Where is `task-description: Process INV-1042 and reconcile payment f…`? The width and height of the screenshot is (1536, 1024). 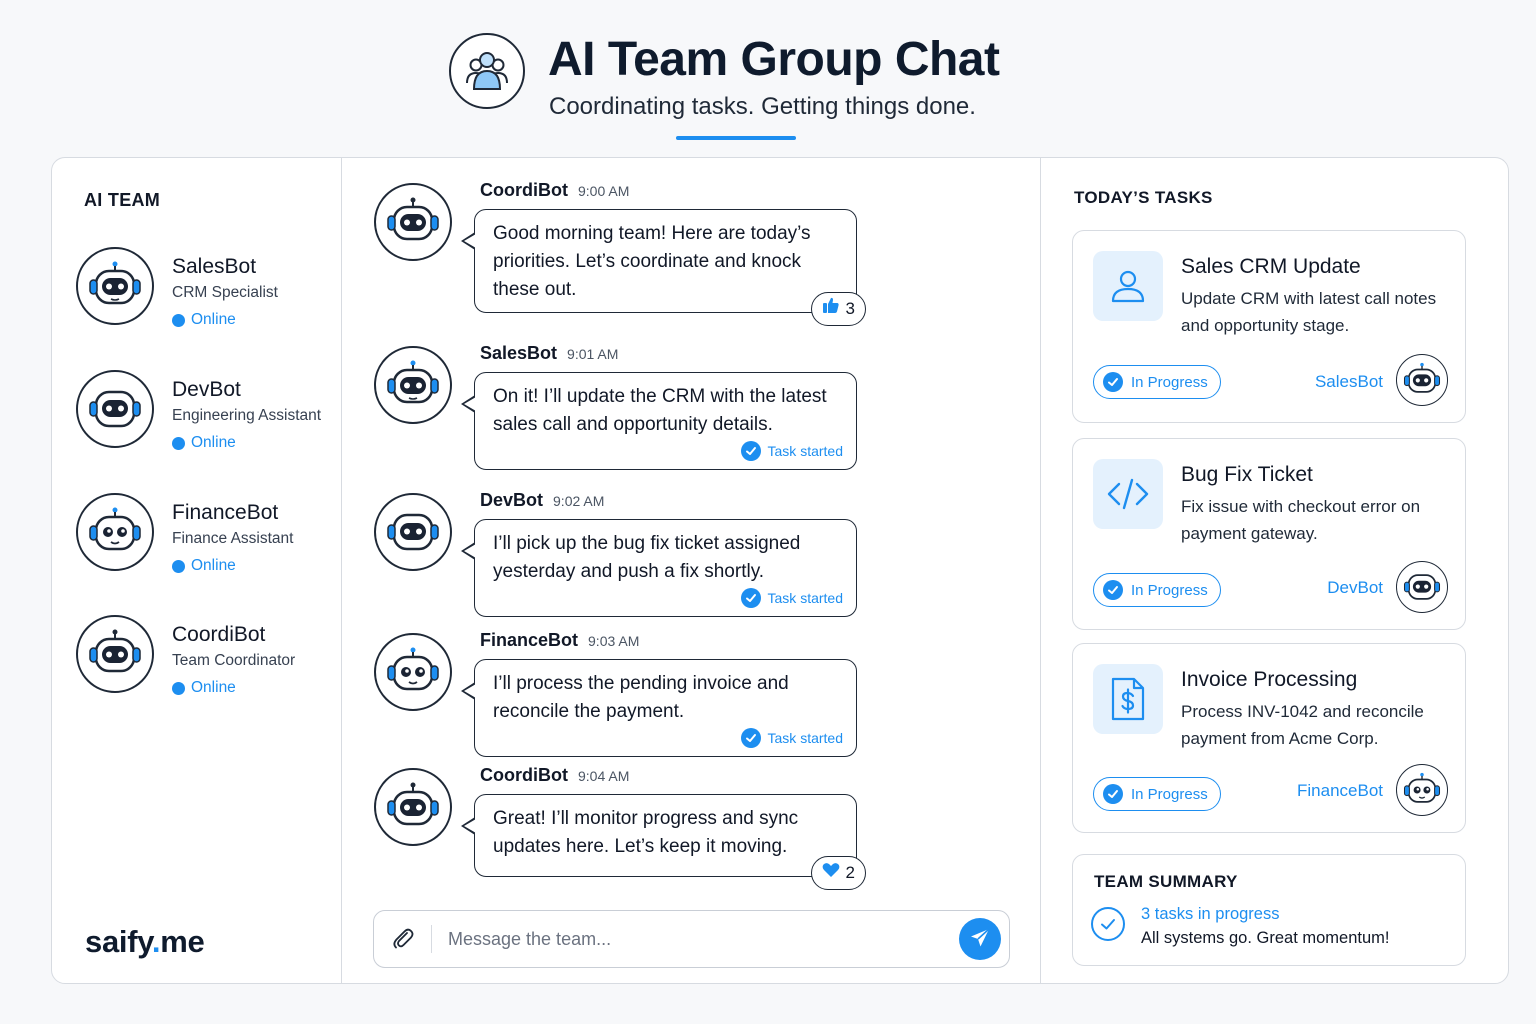 task-description: Process INV-1042 and reconcile payment f… is located at coordinates (1302, 725).